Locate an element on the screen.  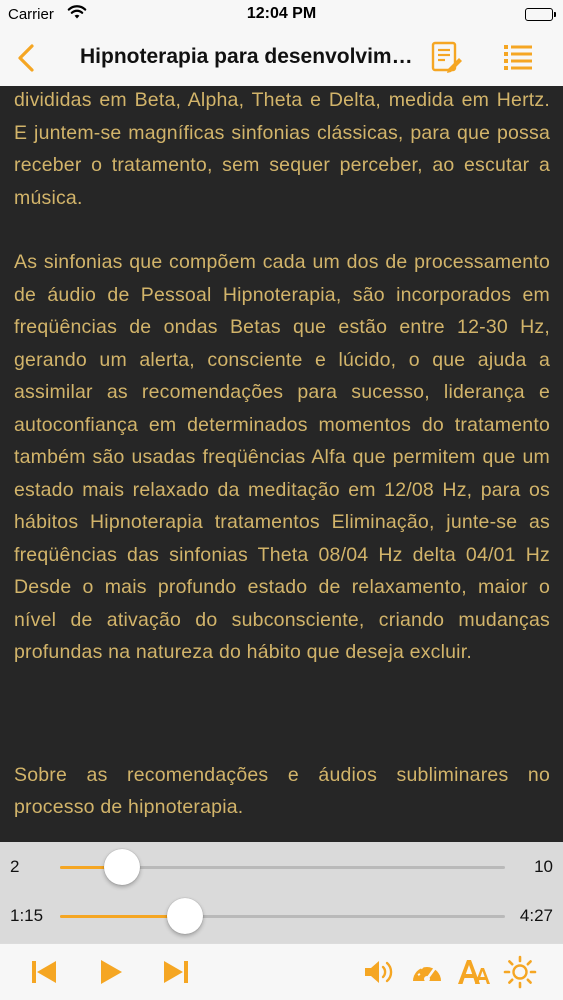
chevron-left-icon is located at coordinates (26, 58).